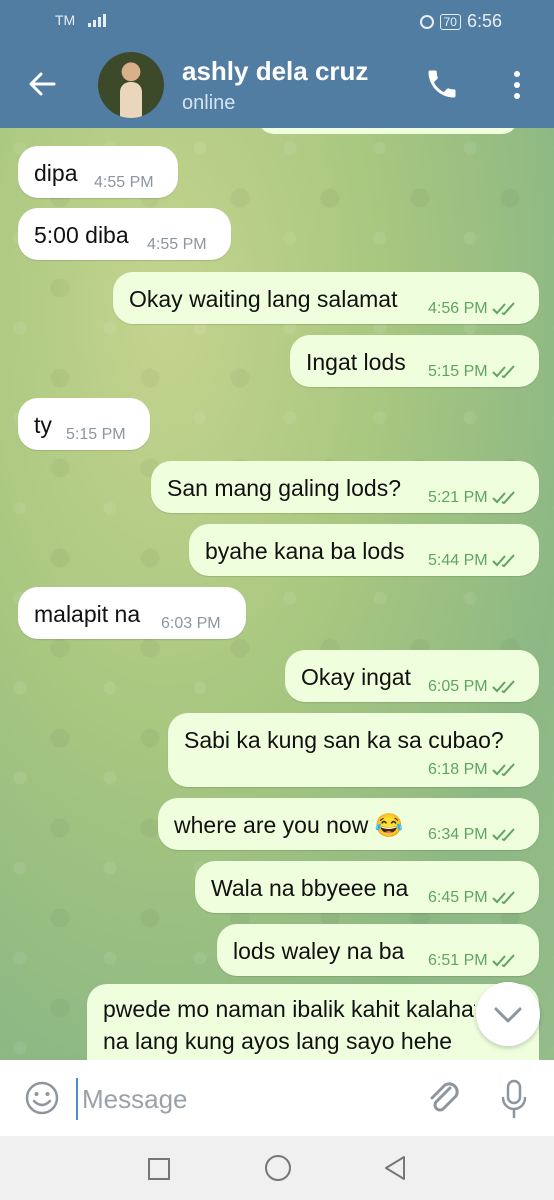  What do you see at coordinates (450, 21) in the screenshot?
I see `battery-icon: 70` at bounding box center [450, 21].